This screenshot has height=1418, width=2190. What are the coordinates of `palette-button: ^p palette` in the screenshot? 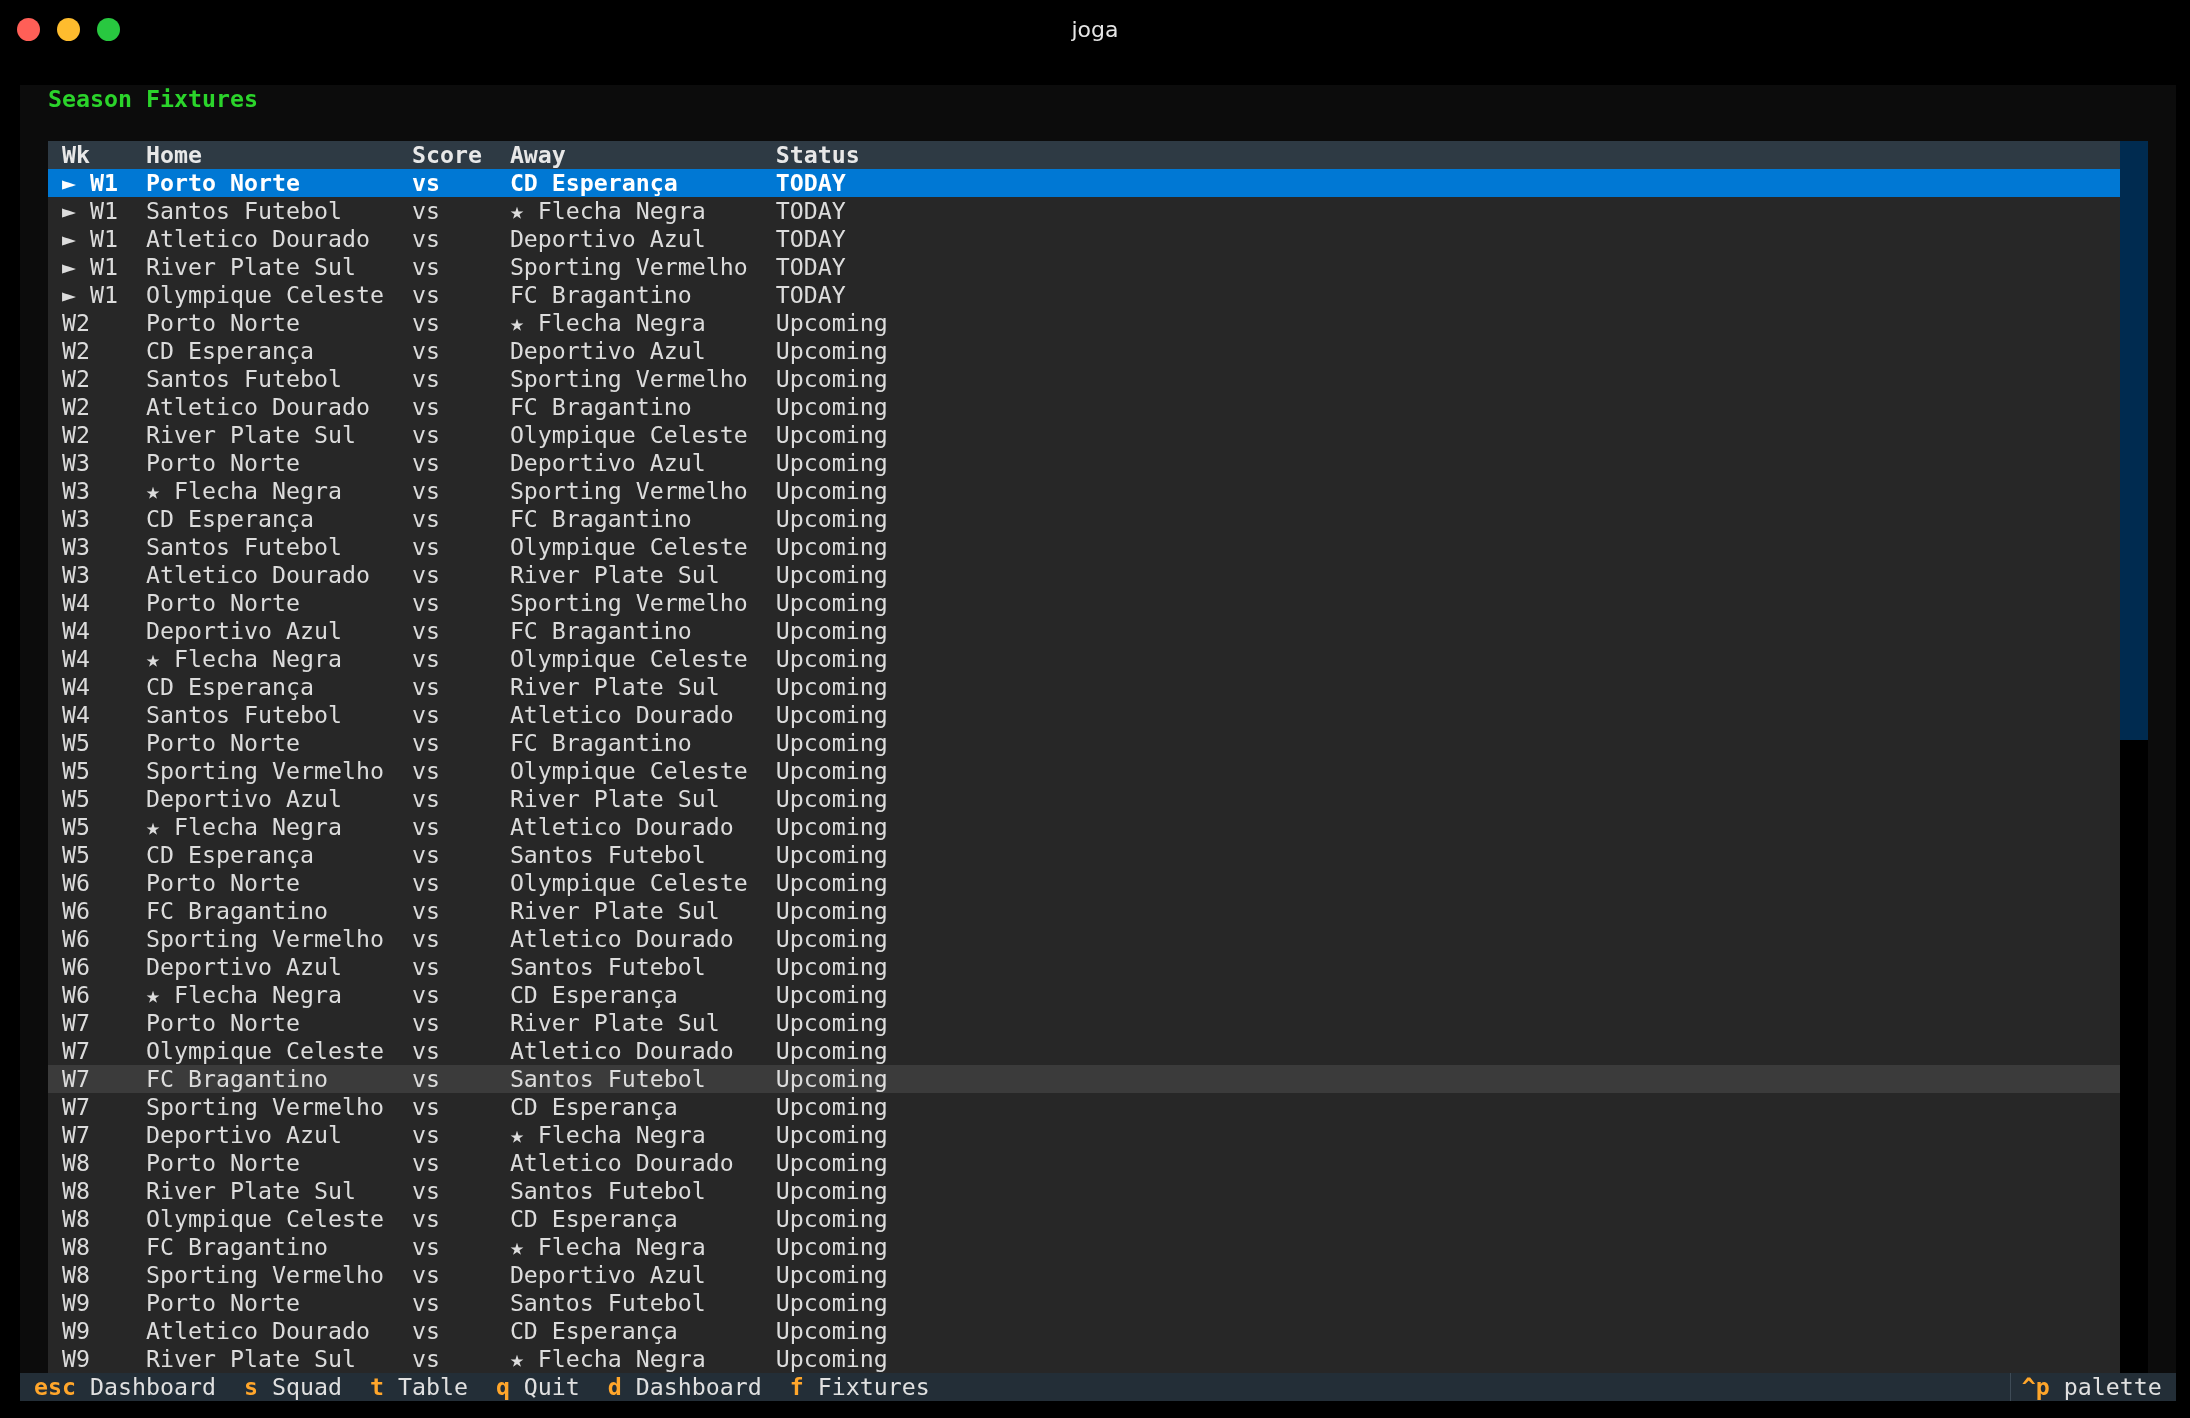 It's located at (2091, 1387).